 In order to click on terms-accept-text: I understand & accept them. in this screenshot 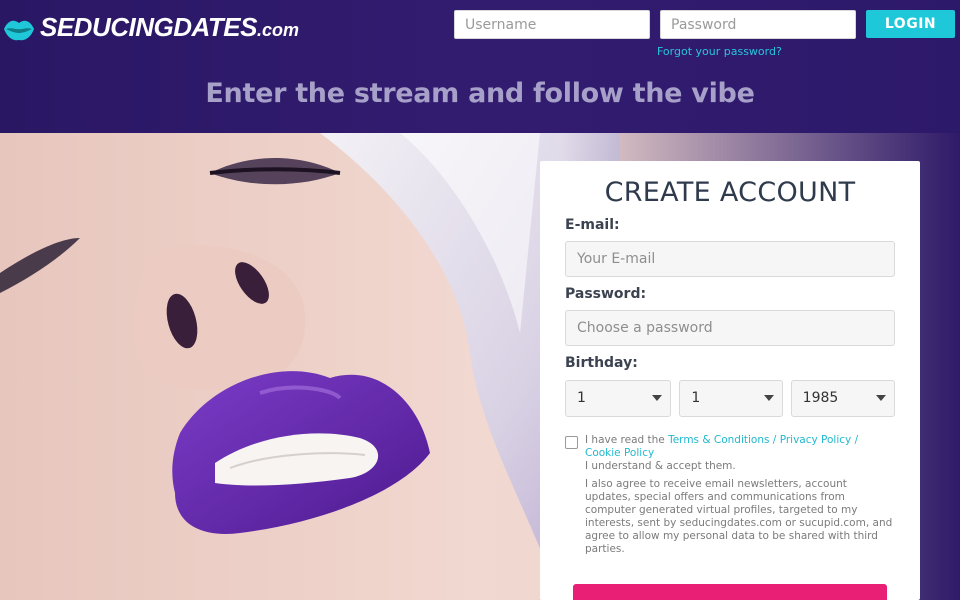, I will do `click(660, 466)`.